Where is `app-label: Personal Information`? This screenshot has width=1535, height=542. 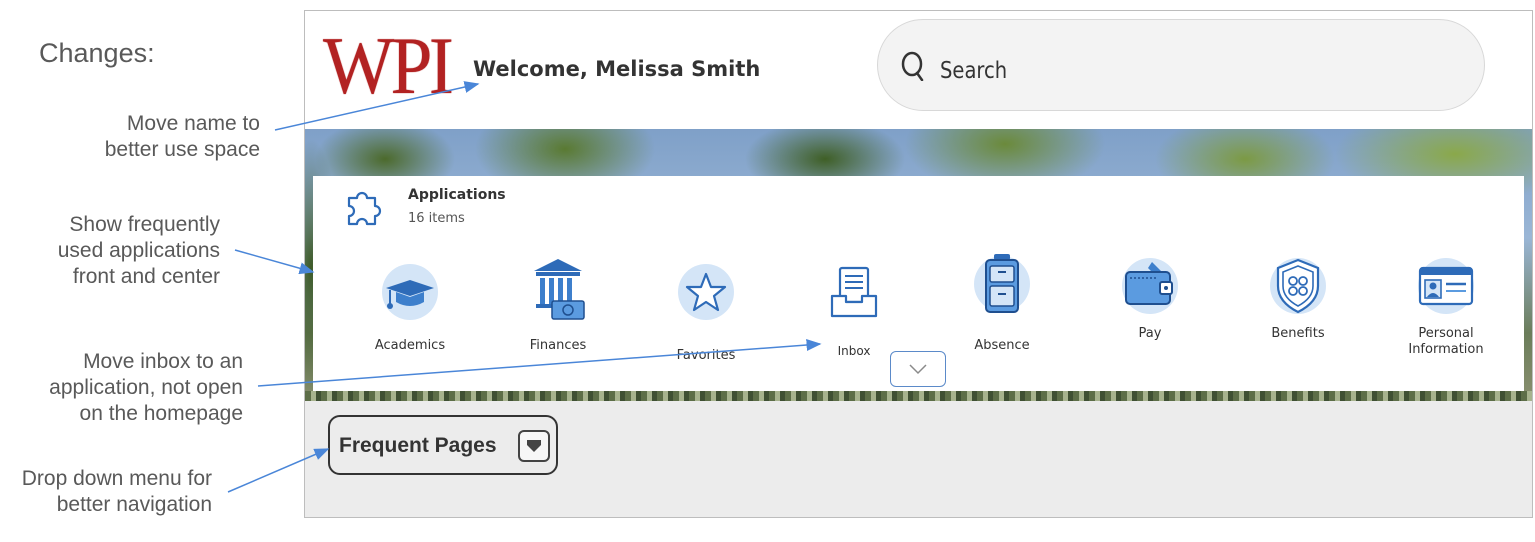
app-label: Personal Information is located at coordinates (1446, 341).